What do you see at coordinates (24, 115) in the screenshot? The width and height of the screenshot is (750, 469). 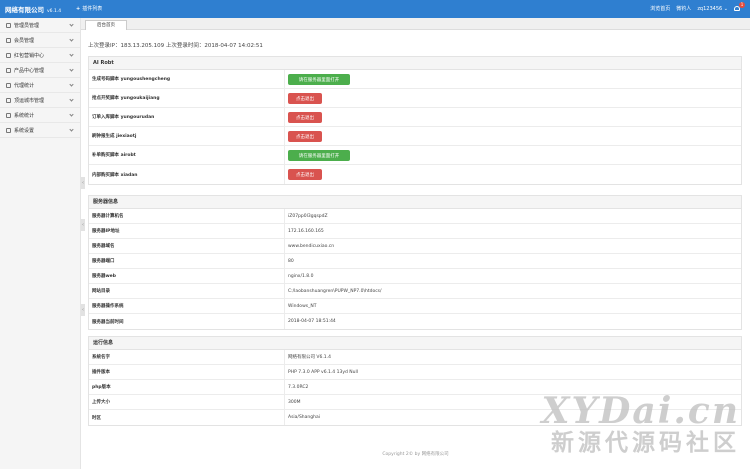 I see `sidebar-item-label: 系统统计` at bounding box center [24, 115].